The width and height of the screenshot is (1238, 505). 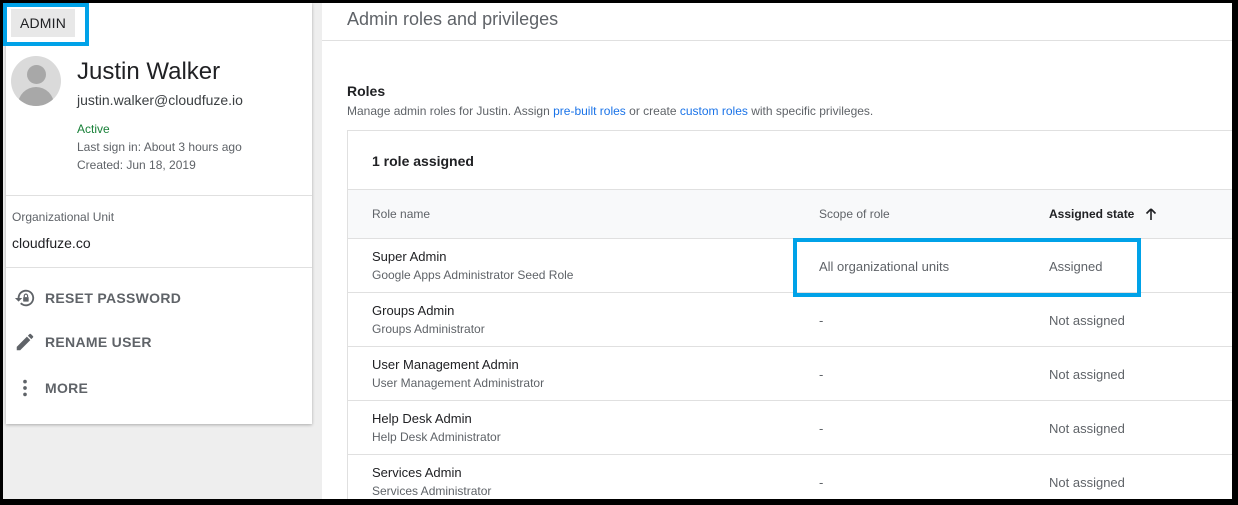 What do you see at coordinates (1092, 214) in the screenshot?
I see `assigned-state-header-label: Assigned state` at bounding box center [1092, 214].